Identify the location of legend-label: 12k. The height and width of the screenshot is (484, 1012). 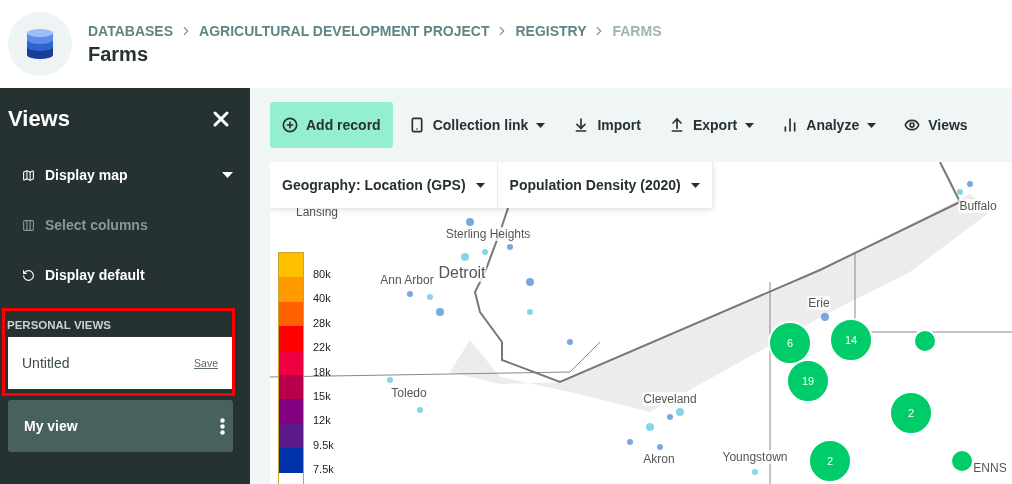
(322, 421).